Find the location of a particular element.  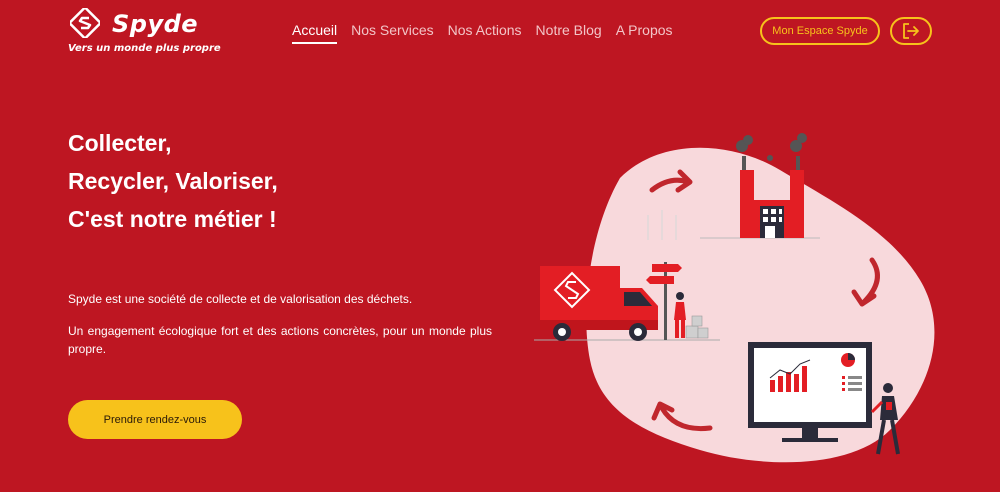

logout-button is located at coordinates (911, 31).